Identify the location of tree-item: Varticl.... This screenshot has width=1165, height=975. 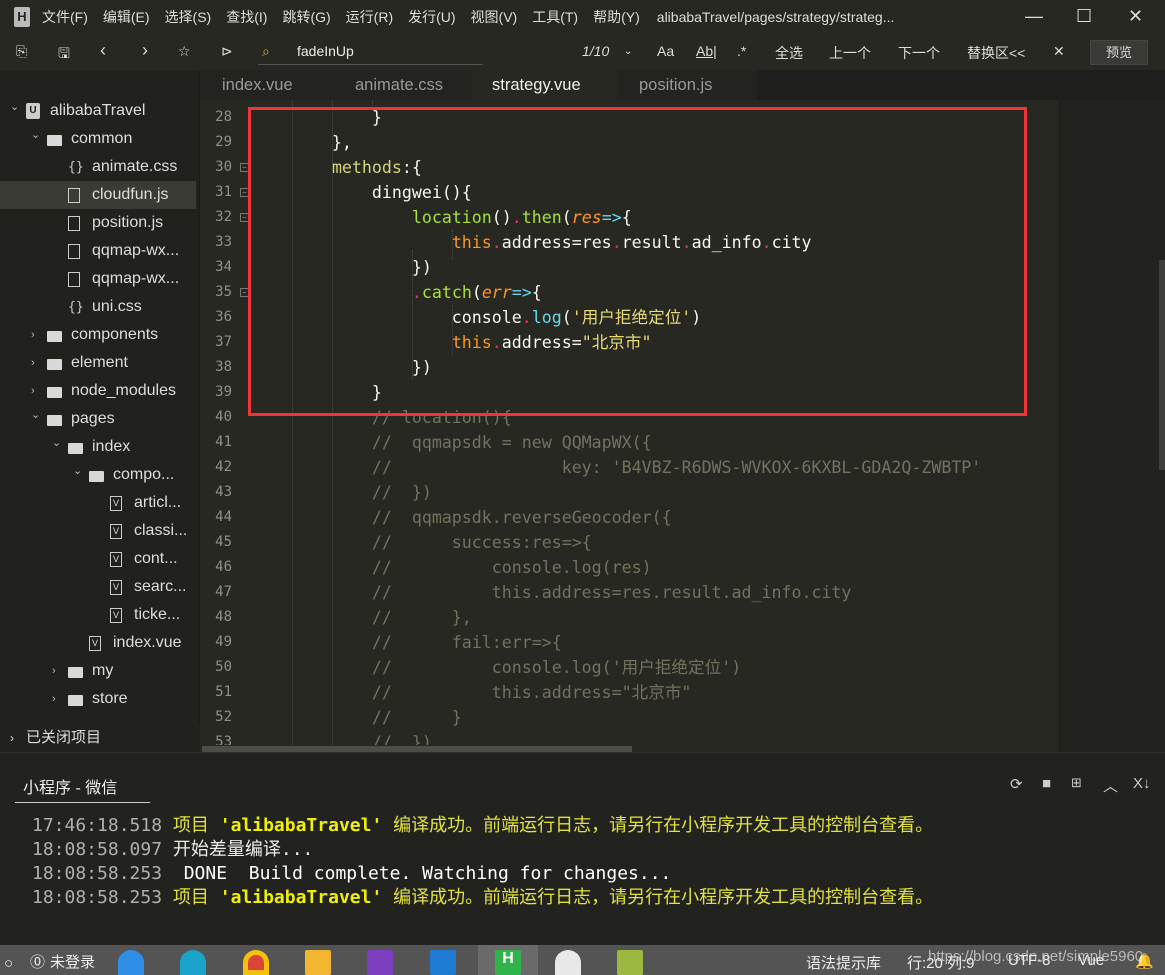
(98, 503).